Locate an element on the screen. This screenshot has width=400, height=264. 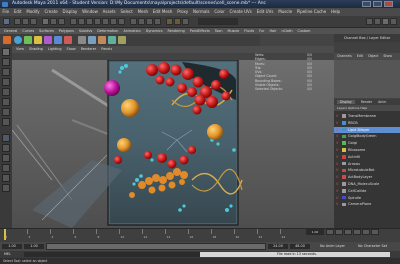
mask-curves-icon is located at coordinates (89, 21).